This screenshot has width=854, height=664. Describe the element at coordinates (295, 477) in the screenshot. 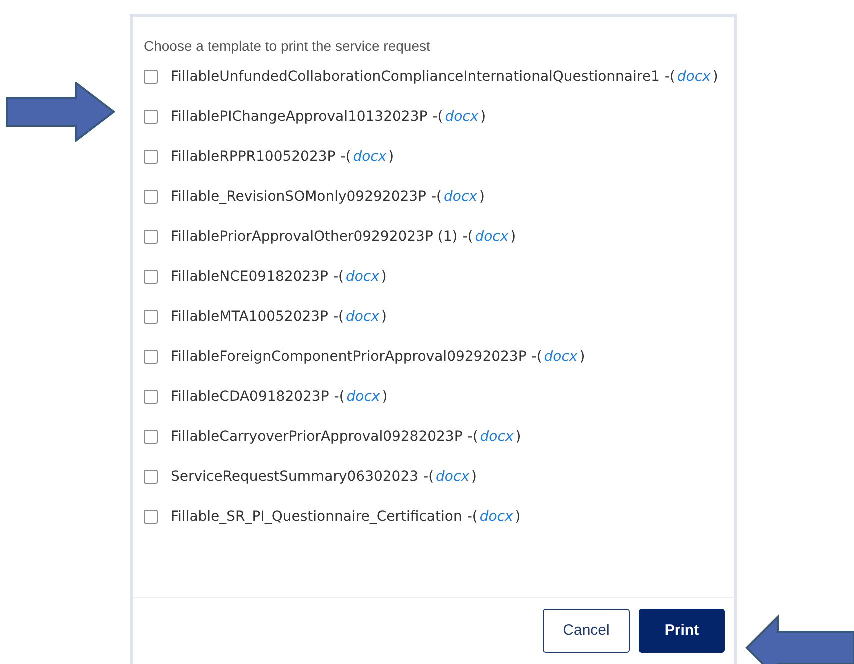

I see `template-name: ServiceRequestSummary06302023` at that location.